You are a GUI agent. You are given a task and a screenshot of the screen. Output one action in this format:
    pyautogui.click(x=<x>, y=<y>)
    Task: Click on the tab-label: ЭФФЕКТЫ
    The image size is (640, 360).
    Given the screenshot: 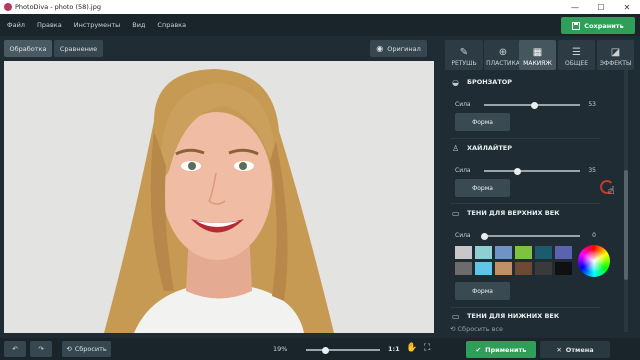 What is the action you would take?
    pyautogui.click(x=615, y=63)
    